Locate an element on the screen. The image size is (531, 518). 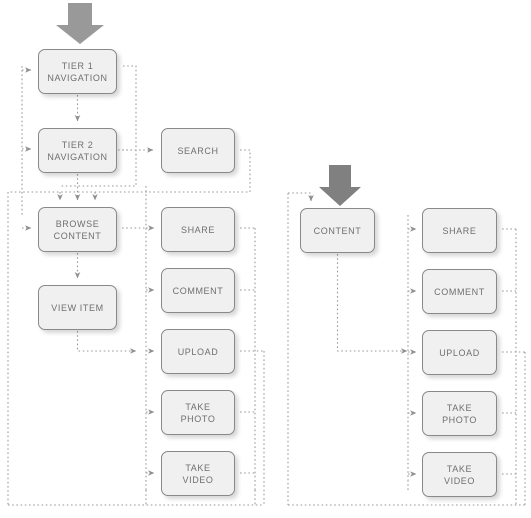
node-content: CONTENT is located at coordinates (337, 230).